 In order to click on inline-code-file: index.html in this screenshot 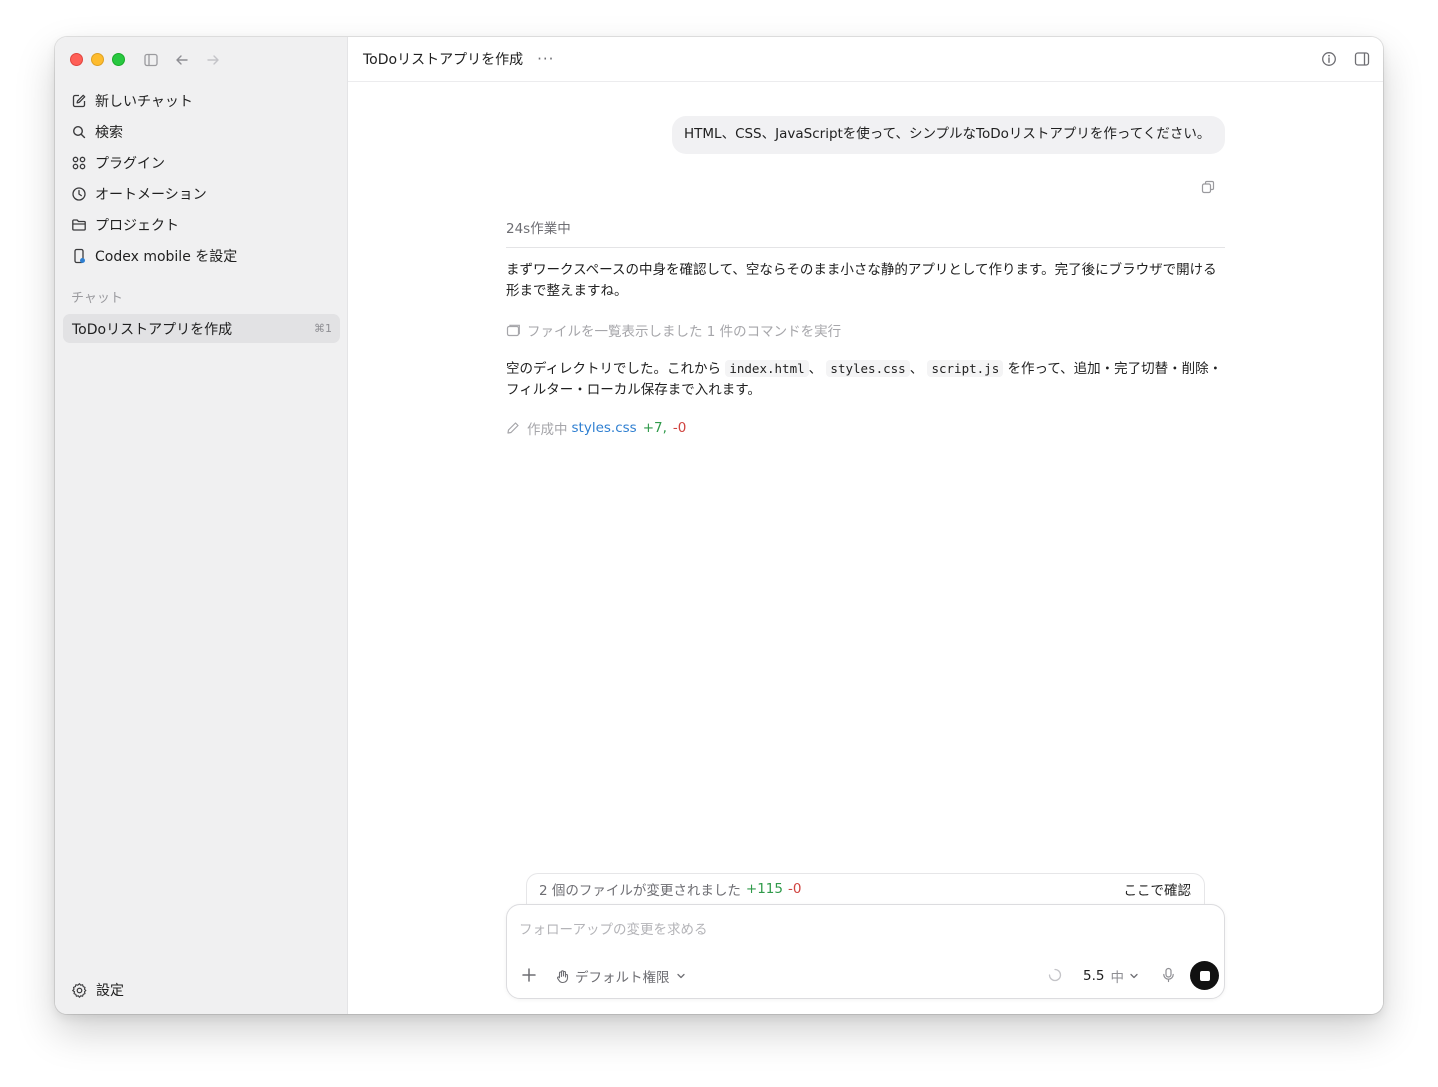, I will do `click(767, 368)`.